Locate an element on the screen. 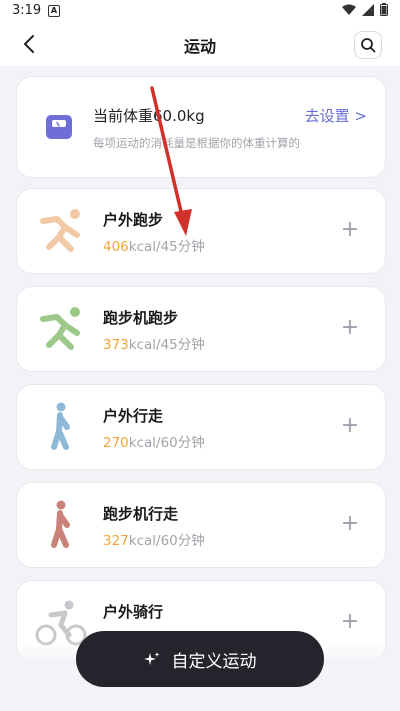 The image size is (400, 711). kcal-value: 270 is located at coordinates (116, 443).